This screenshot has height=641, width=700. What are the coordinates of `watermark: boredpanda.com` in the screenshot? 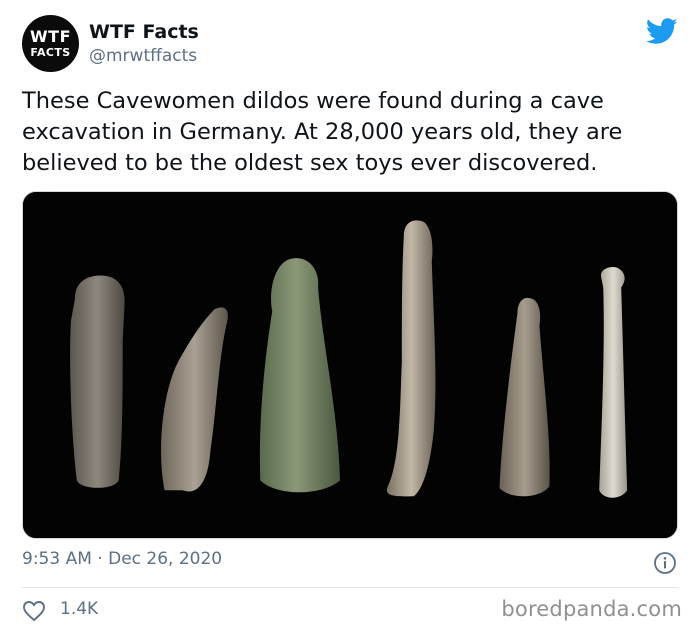 It's located at (591, 609).